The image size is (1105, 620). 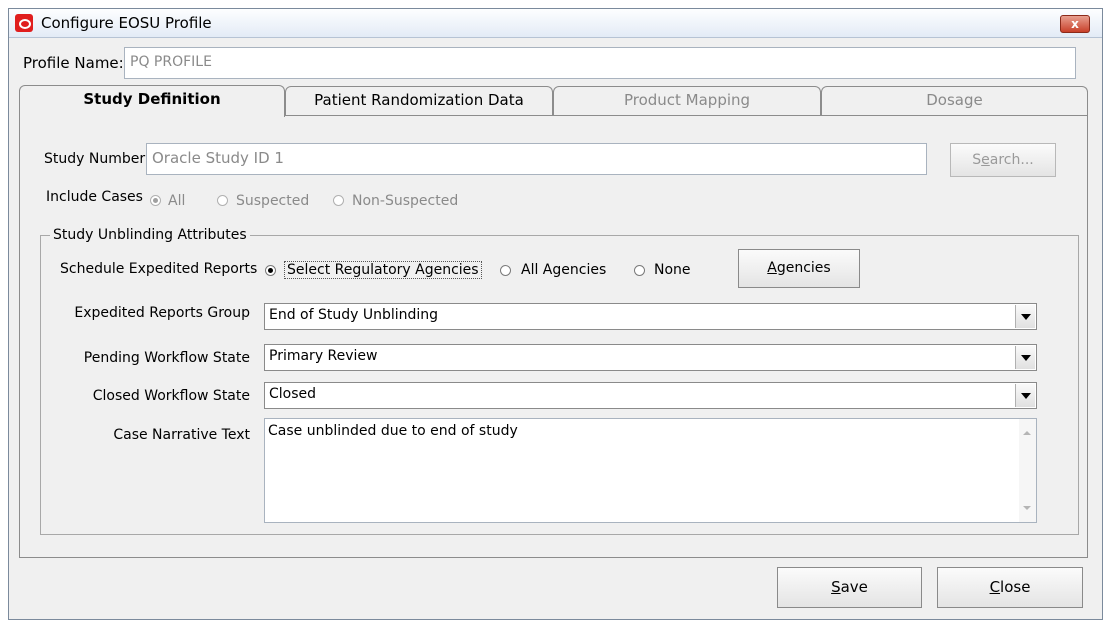 I want to click on expedited-reports-group-label: Expedited Reports Group, so click(x=162, y=313).